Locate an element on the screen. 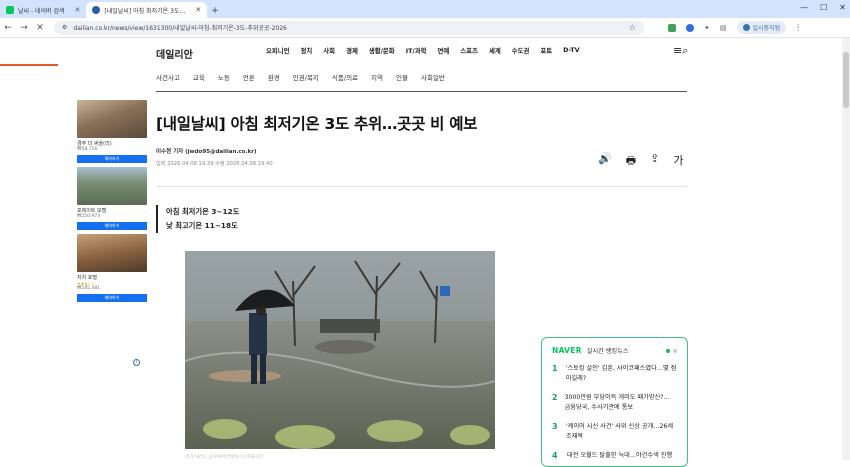 The height and width of the screenshot is (467, 850). tab-label: 날씨 - 네이버 검색 is located at coordinates (41, 11).